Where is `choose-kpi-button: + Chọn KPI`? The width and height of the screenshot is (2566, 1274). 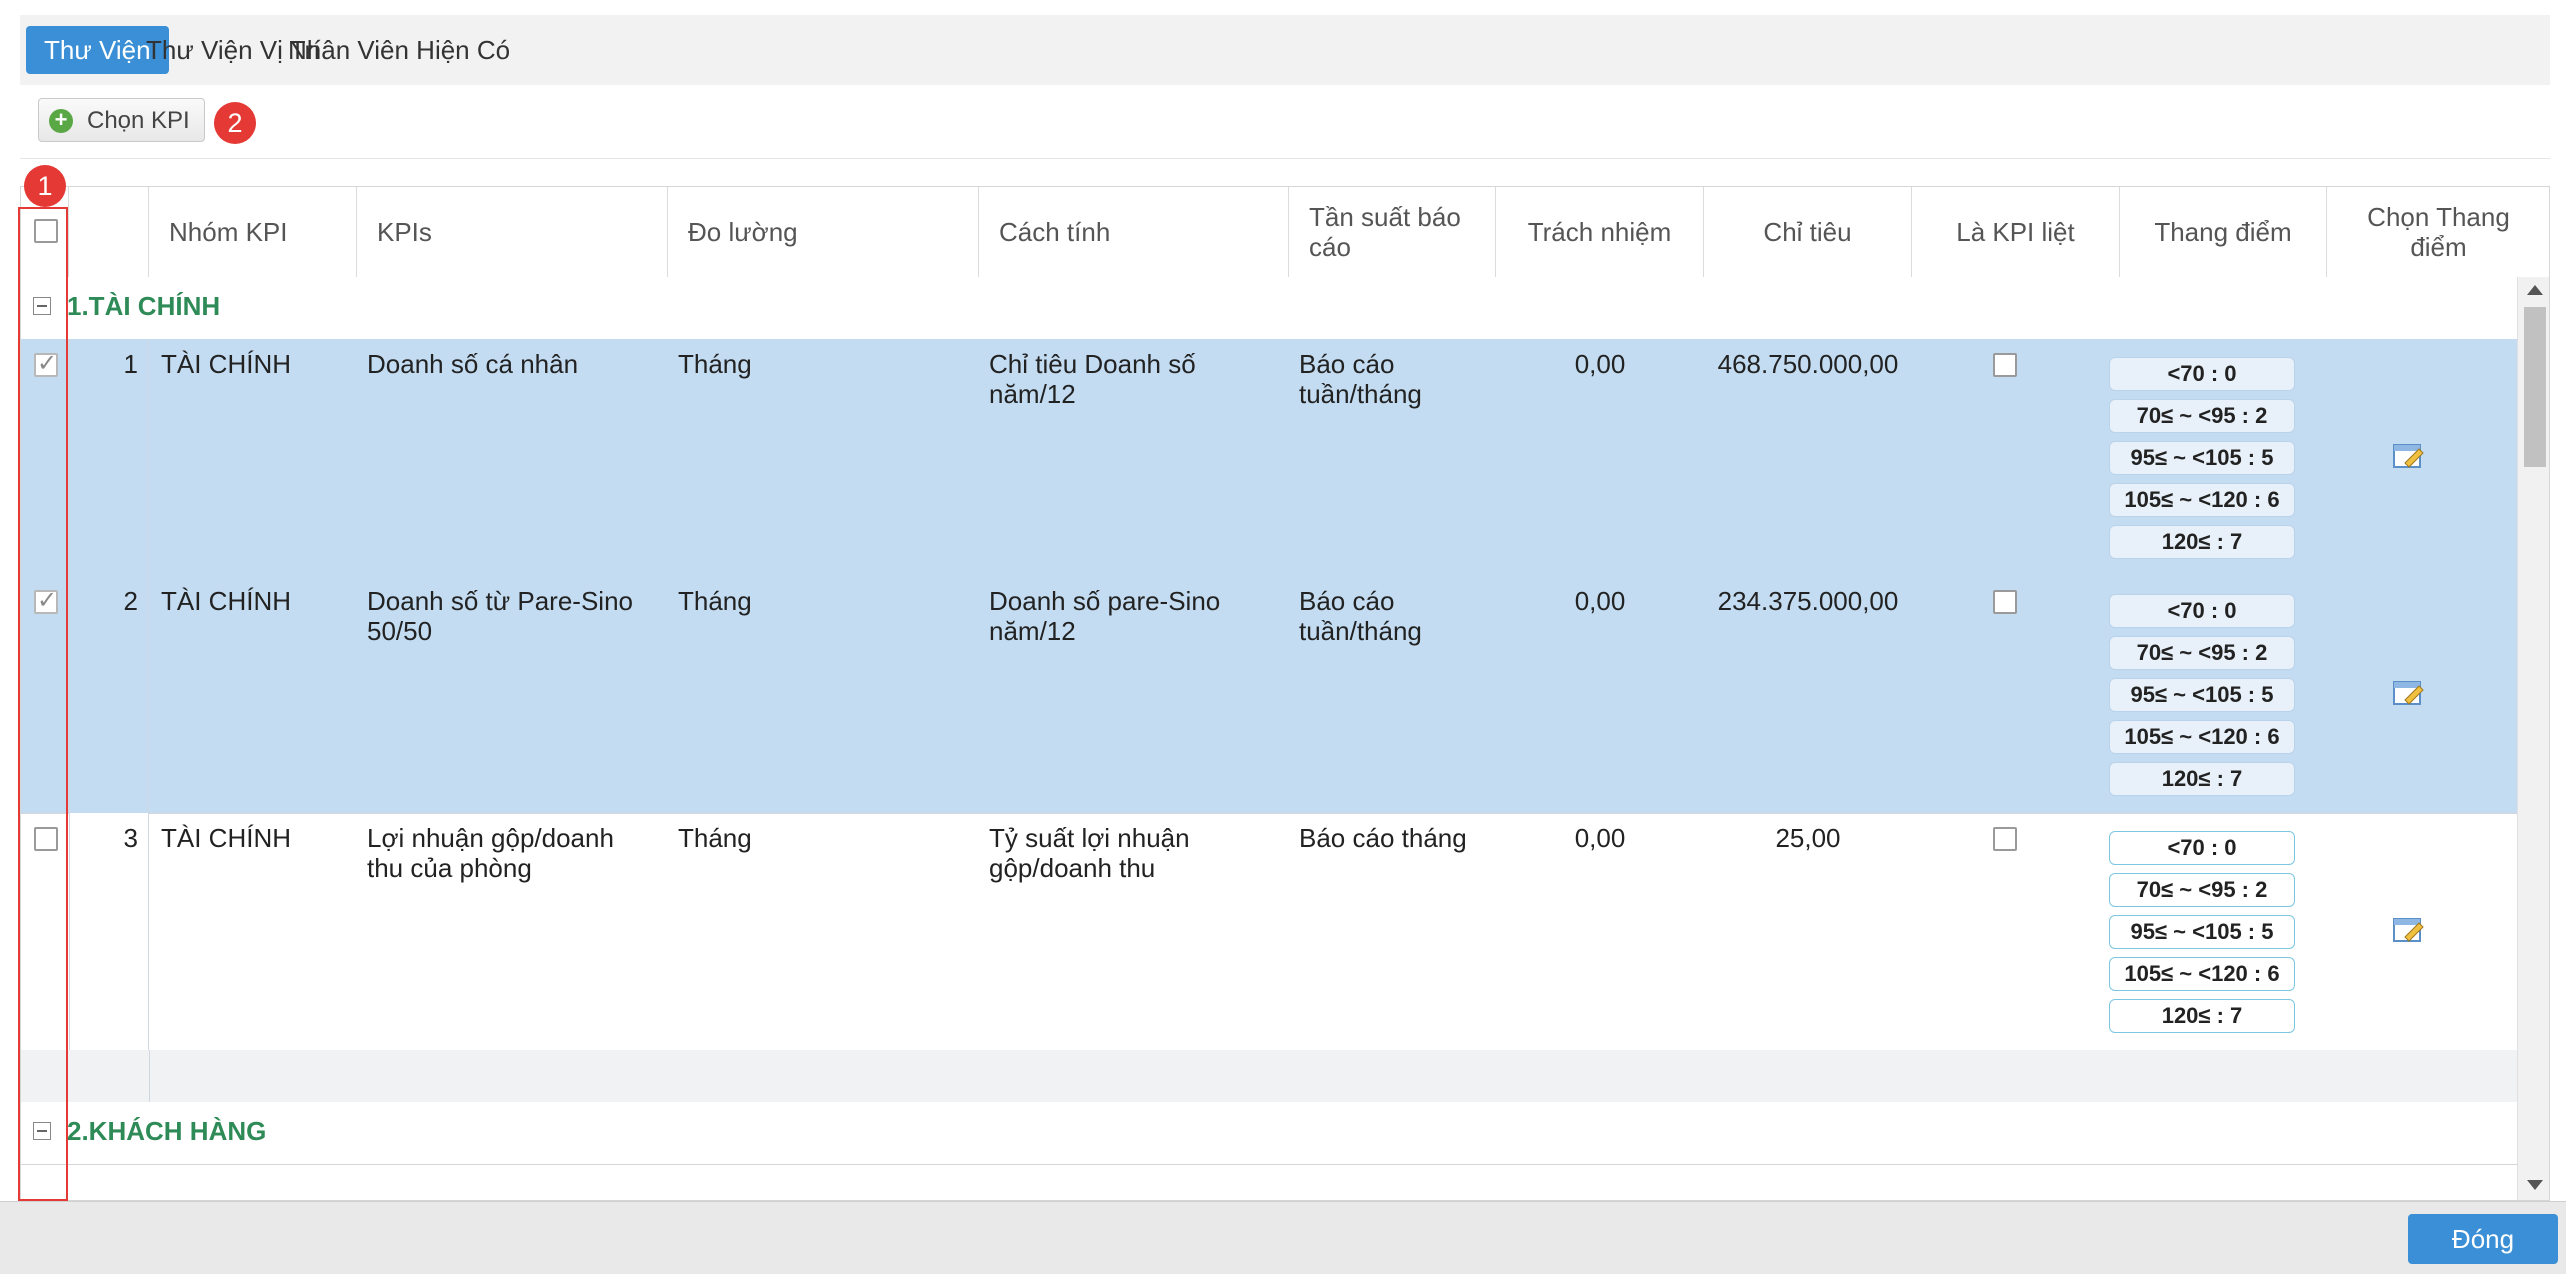
choose-kpi-button: + Chọn KPI is located at coordinates (121, 120).